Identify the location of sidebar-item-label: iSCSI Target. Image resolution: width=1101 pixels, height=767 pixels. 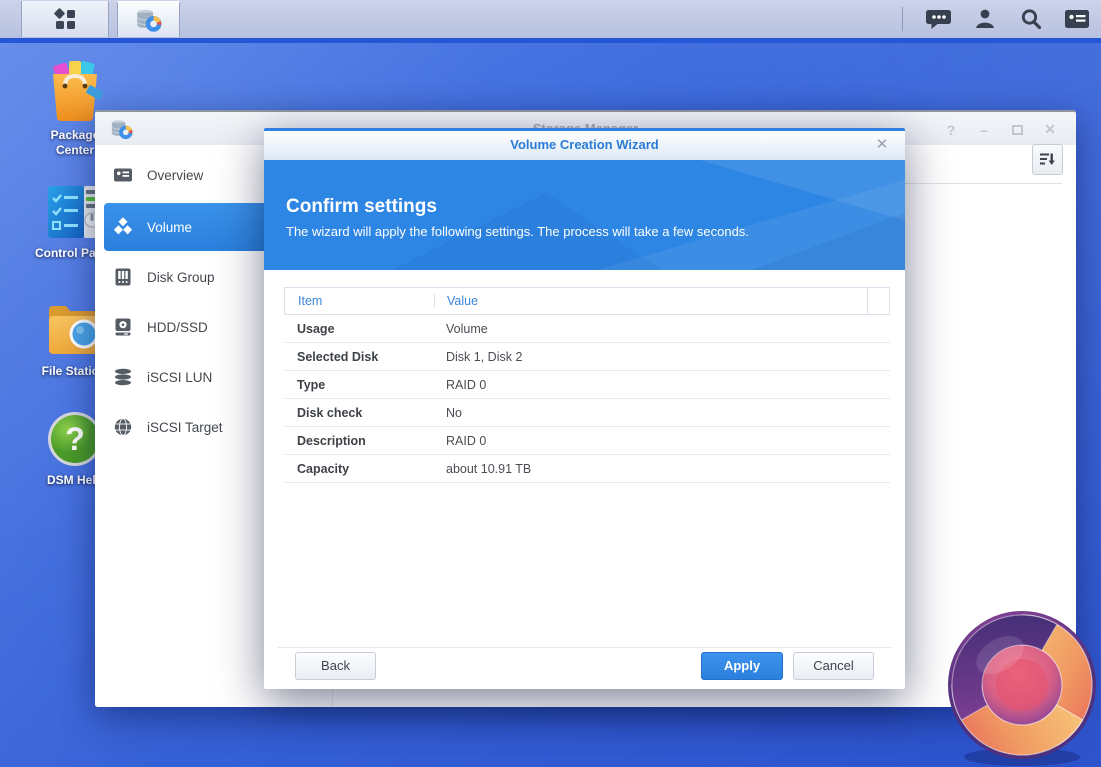
(185, 427).